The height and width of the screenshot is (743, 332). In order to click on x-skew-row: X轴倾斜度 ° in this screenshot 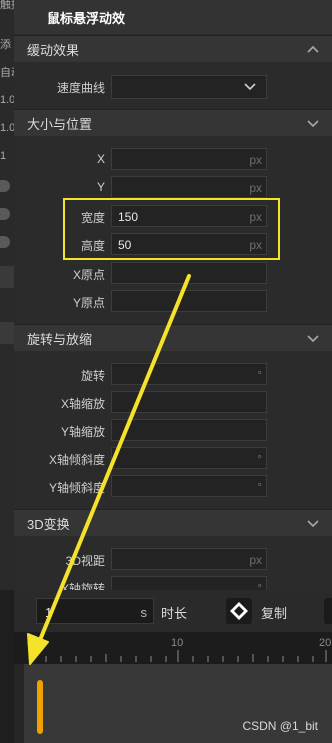, I will do `click(173, 459)`.